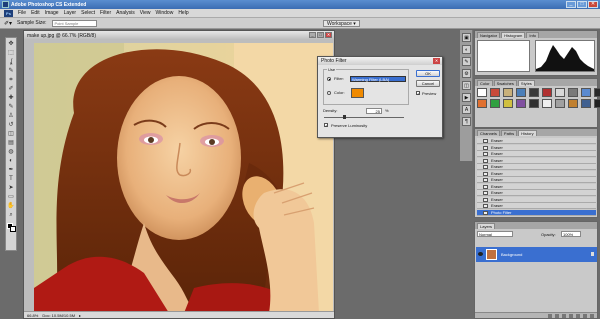 Image resolution: width=600 pixels, height=319 pixels. Describe the element at coordinates (571, 315) in the screenshot. I see `adjustment-layer-icon` at that location.